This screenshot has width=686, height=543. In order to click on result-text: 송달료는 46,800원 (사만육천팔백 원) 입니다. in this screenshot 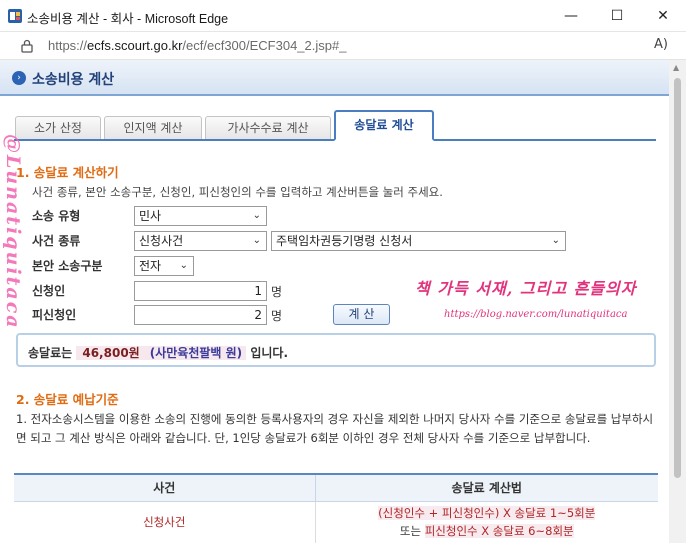, I will do `click(158, 353)`.